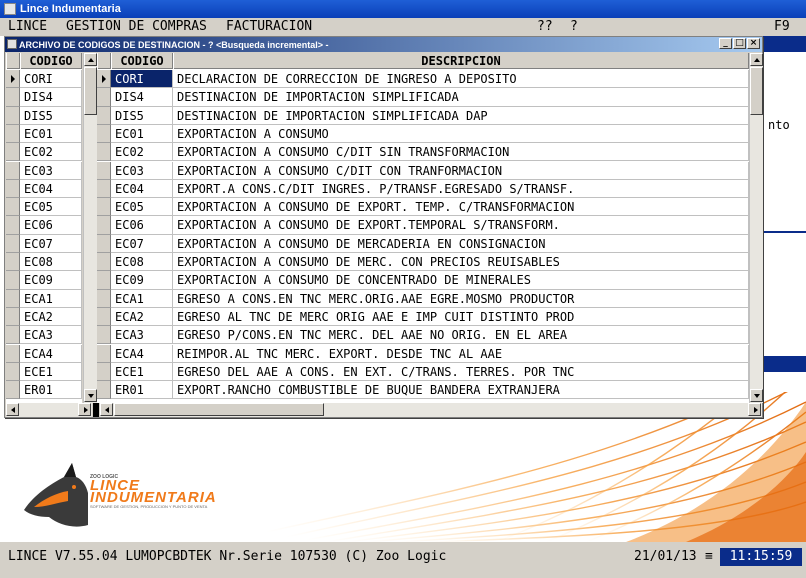  What do you see at coordinates (51, 243) in the screenshot?
I see `left-grid-code-cell: EC07` at bounding box center [51, 243].